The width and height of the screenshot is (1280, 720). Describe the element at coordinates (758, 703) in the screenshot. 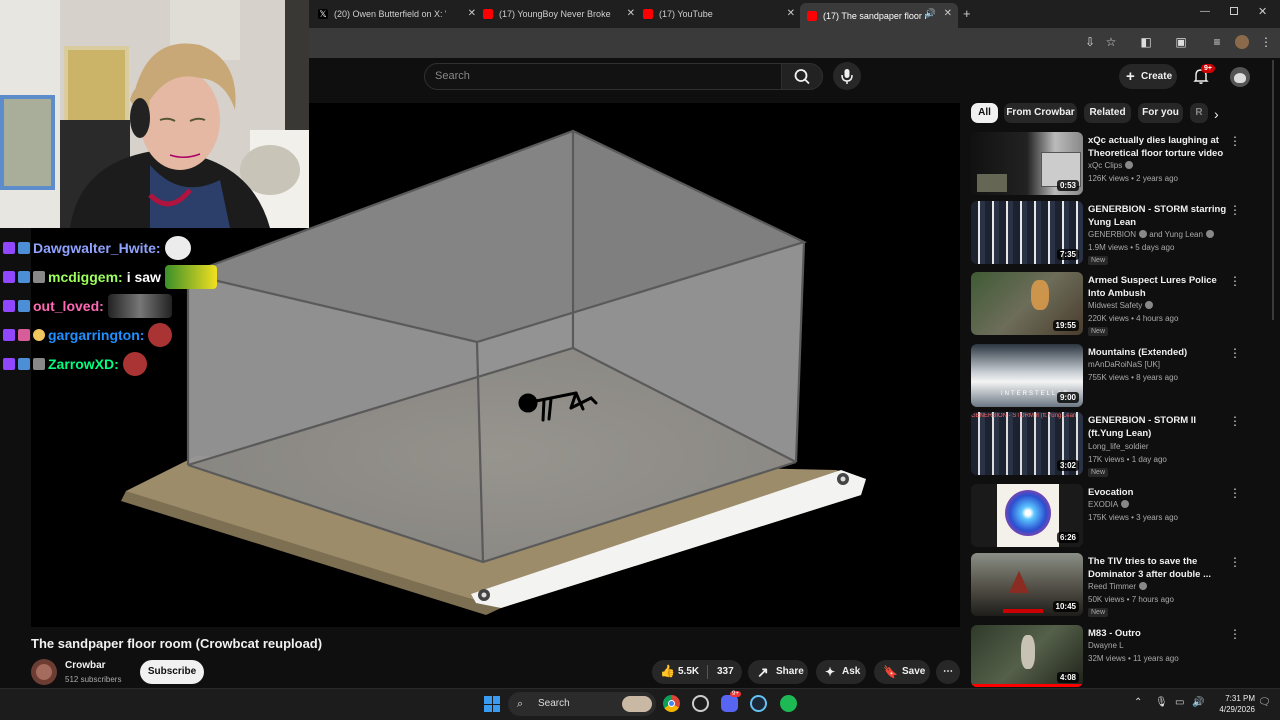

I see `steam-icon` at that location.